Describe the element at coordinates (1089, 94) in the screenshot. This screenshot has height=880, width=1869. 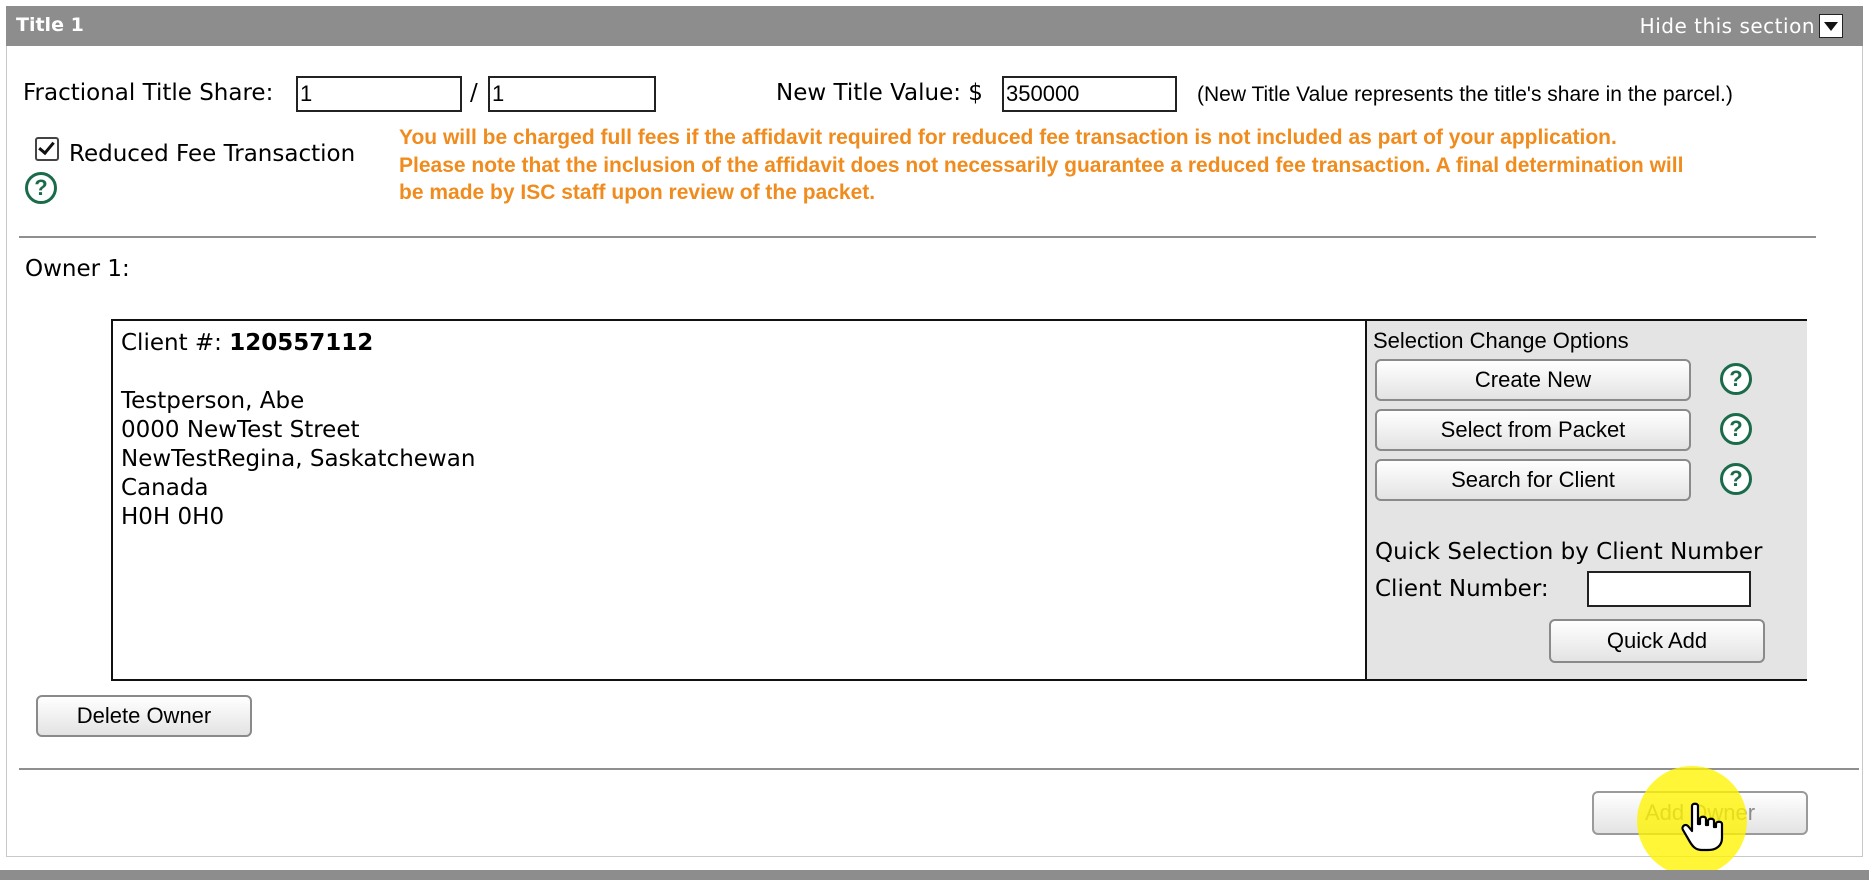
I see `new-title-value-input` at that location.